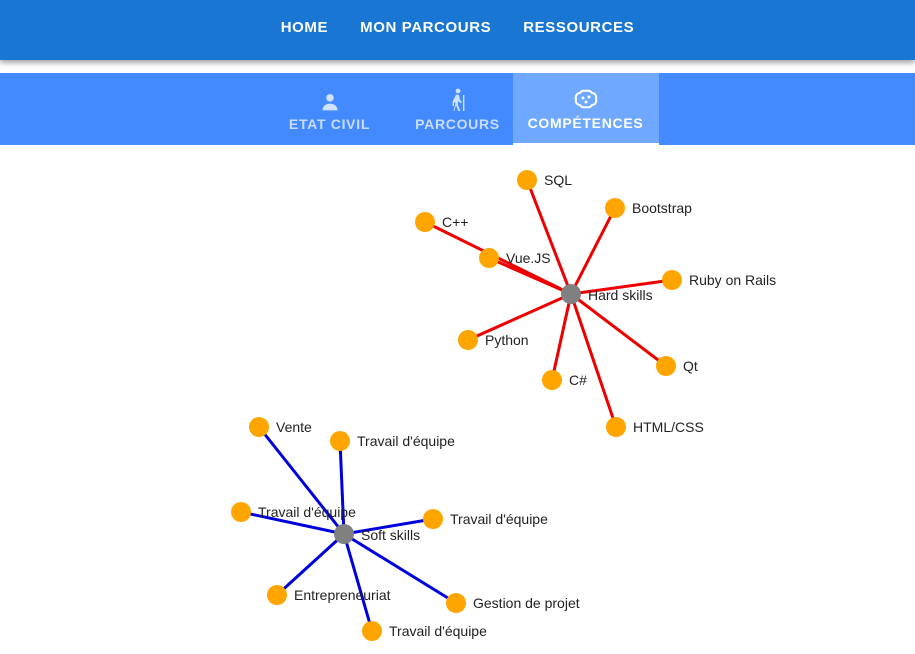 The image size is (915, 654). Describe the element at coordinates (558, 180) in the screenshot. I see `skill-node-label: SQL` at that location.